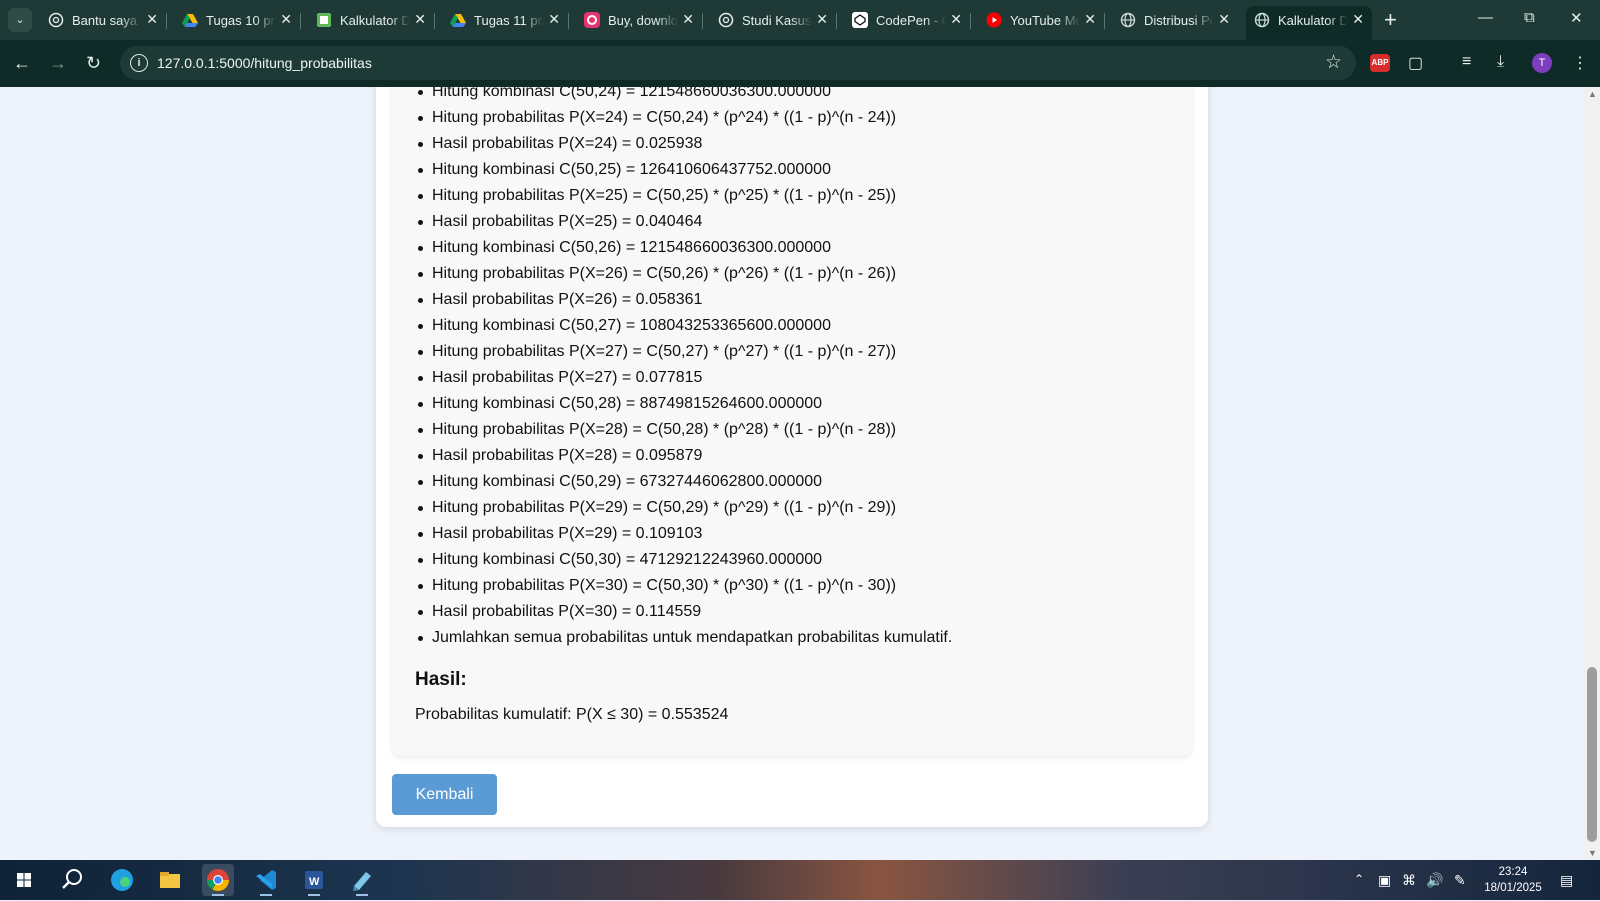 This screenshot has width=1600, height=901. What do you see at coordinates (371, 20) in the screenshot?
I see `browser-tab: Kalkulator Distribusi ✕` at bounding box center [371, 20].